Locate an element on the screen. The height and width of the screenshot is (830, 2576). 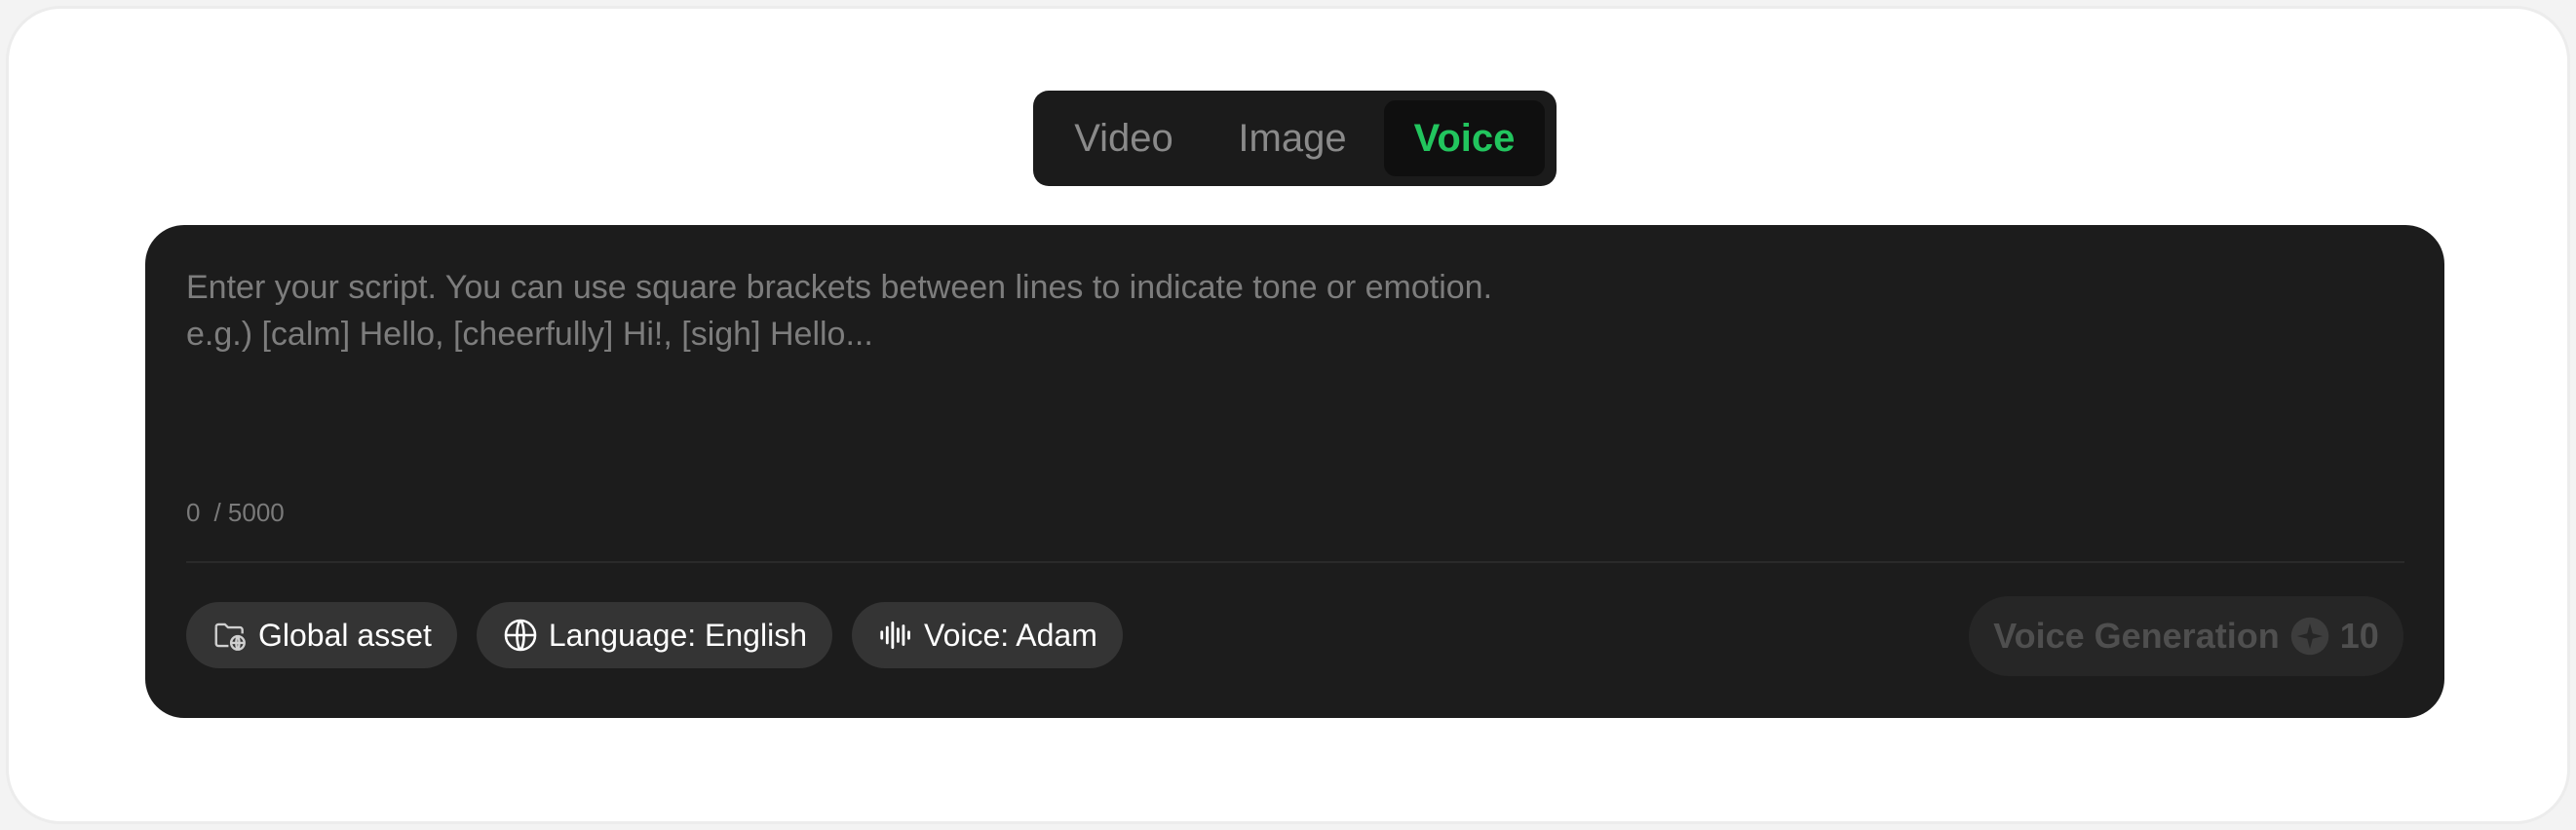
language-select: Language: English is located at coordinates (654, 635).